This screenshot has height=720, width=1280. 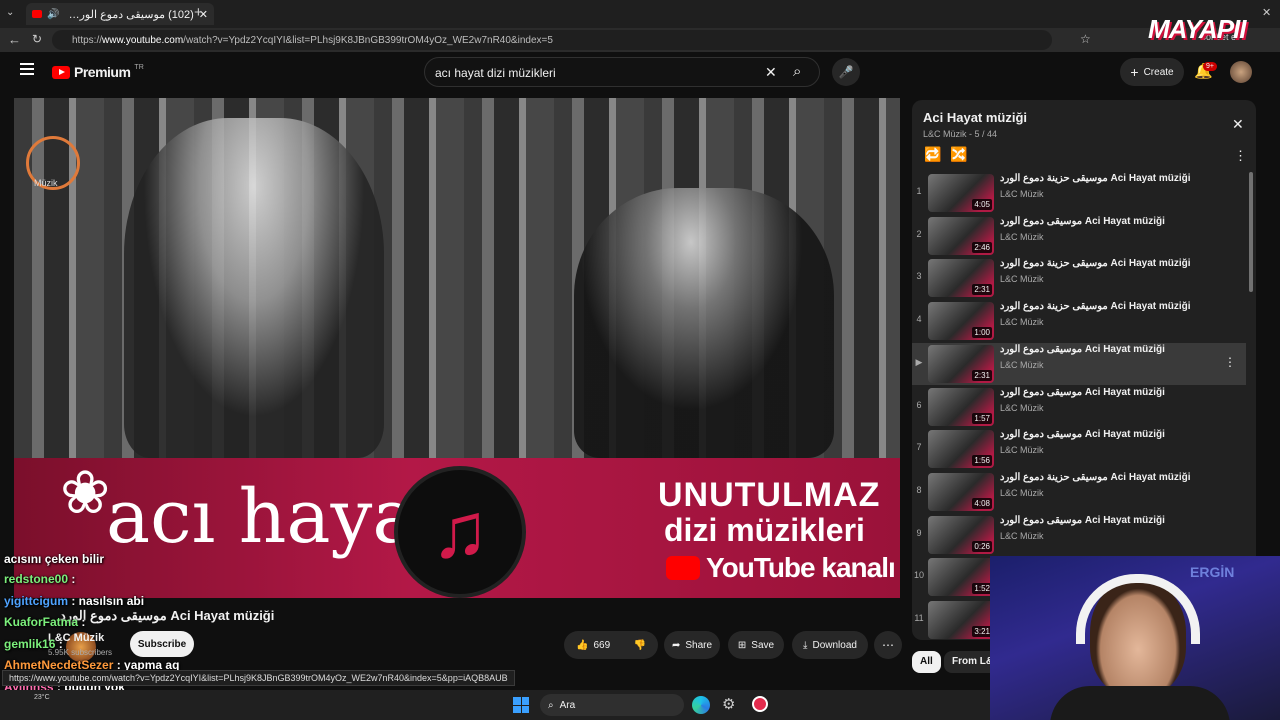 What do you see at coordinates (495, 73) in the screenshot?
I see `search-input: acı hayat dizi müzikleri` at bounding box center [495, 73].